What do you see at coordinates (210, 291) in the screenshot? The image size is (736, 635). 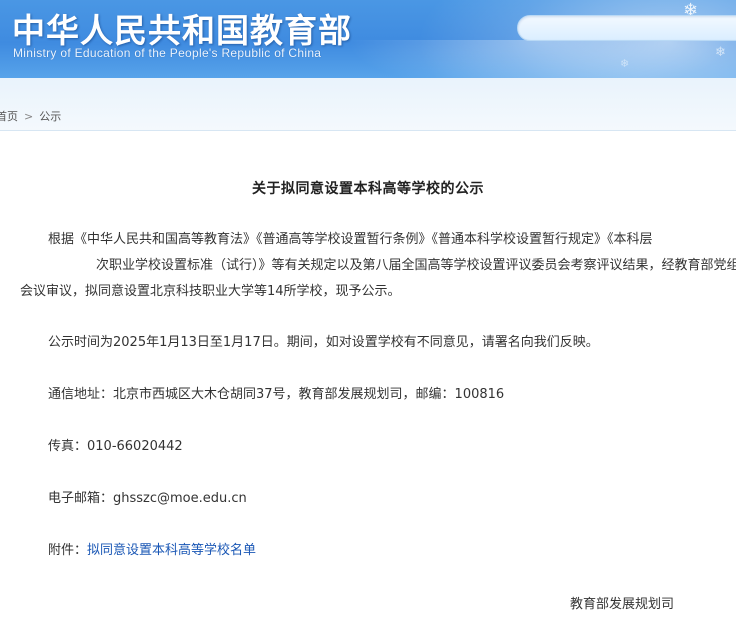 I see `body-line: 会议审议，拟同意设置北京科技职业大学等14所学校，现予公示。` at bounding box center [210, 291].